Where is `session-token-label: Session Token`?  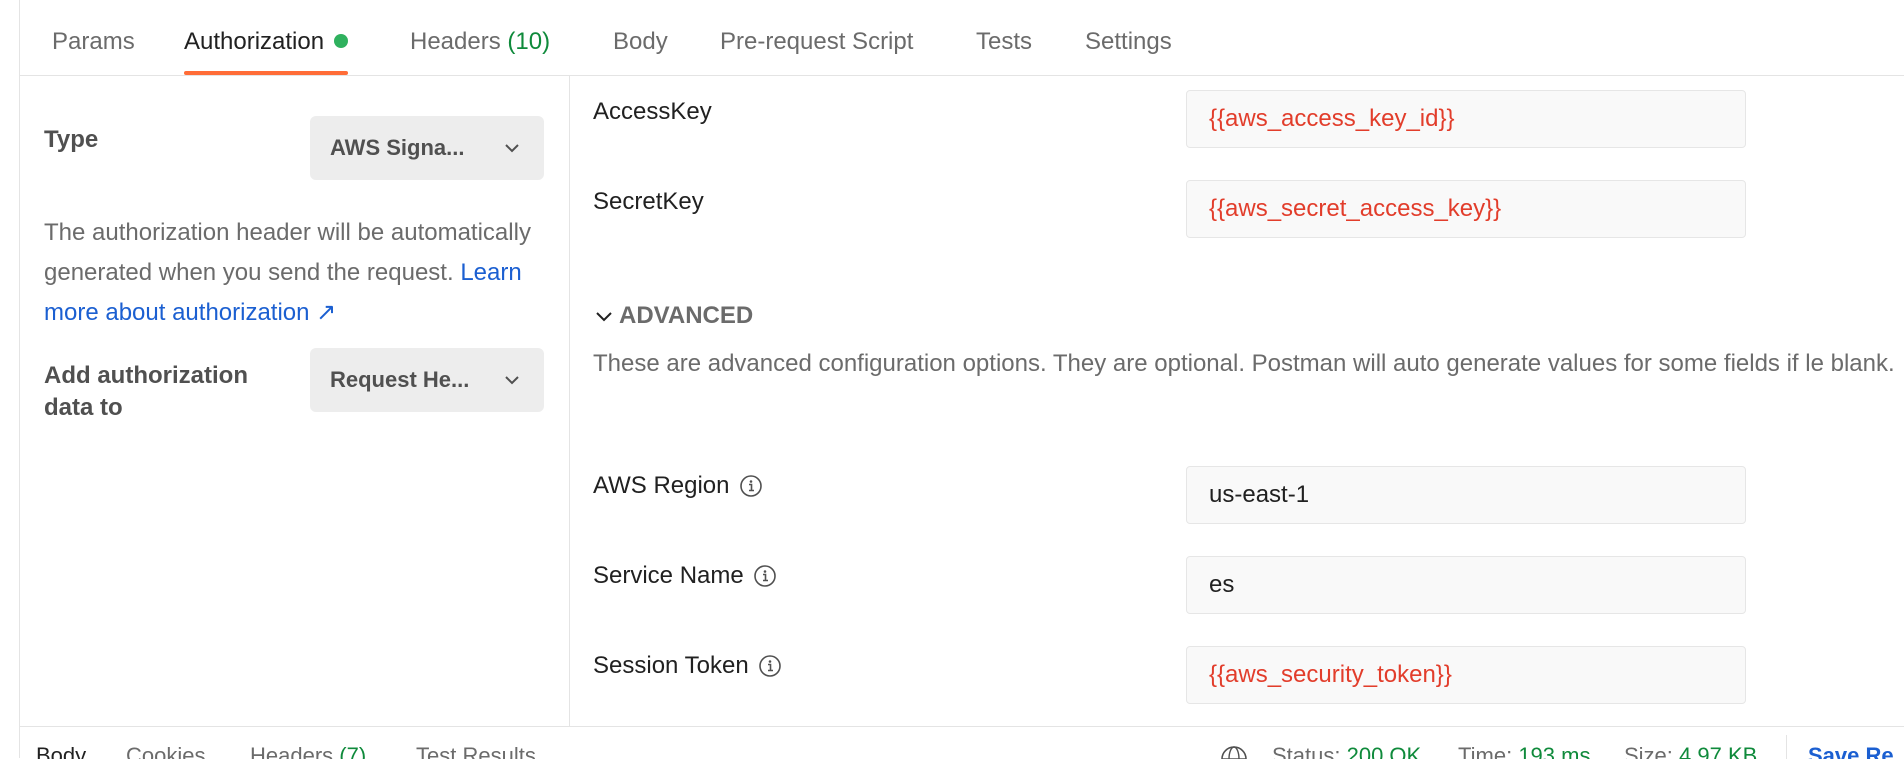 session-token-label: Session Token is located at coordinates (687, 666).